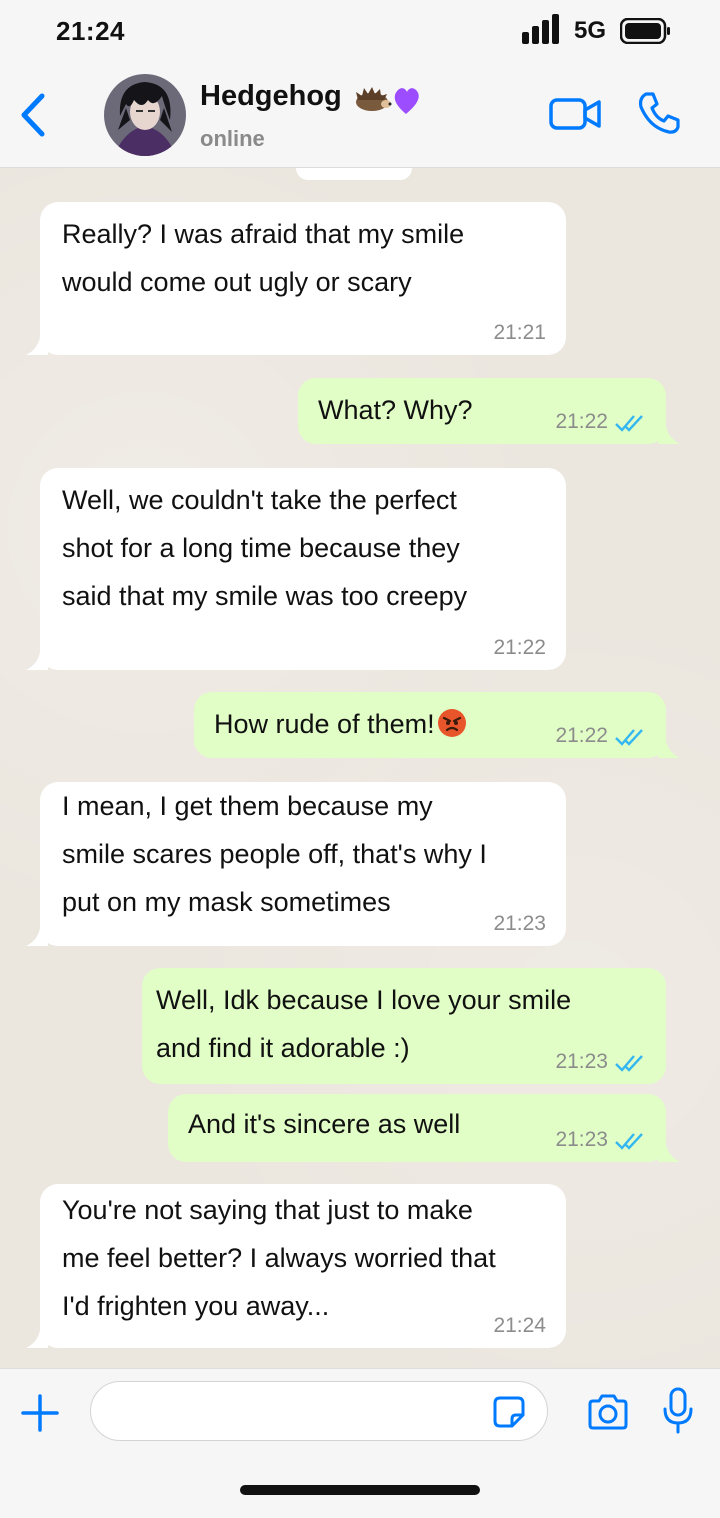 The width and height of the screenshot is (720, 1518). I want to click on camera-icon, so click(608, 1412).